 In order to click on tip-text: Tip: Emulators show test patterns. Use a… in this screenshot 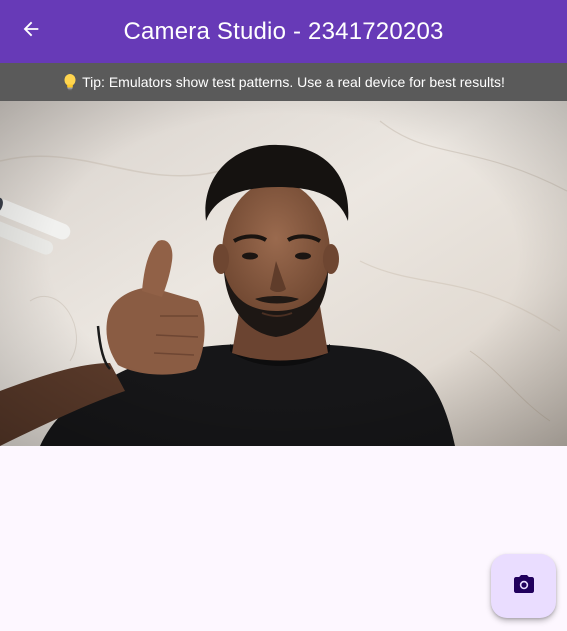, I will do `click(293, 82)`.